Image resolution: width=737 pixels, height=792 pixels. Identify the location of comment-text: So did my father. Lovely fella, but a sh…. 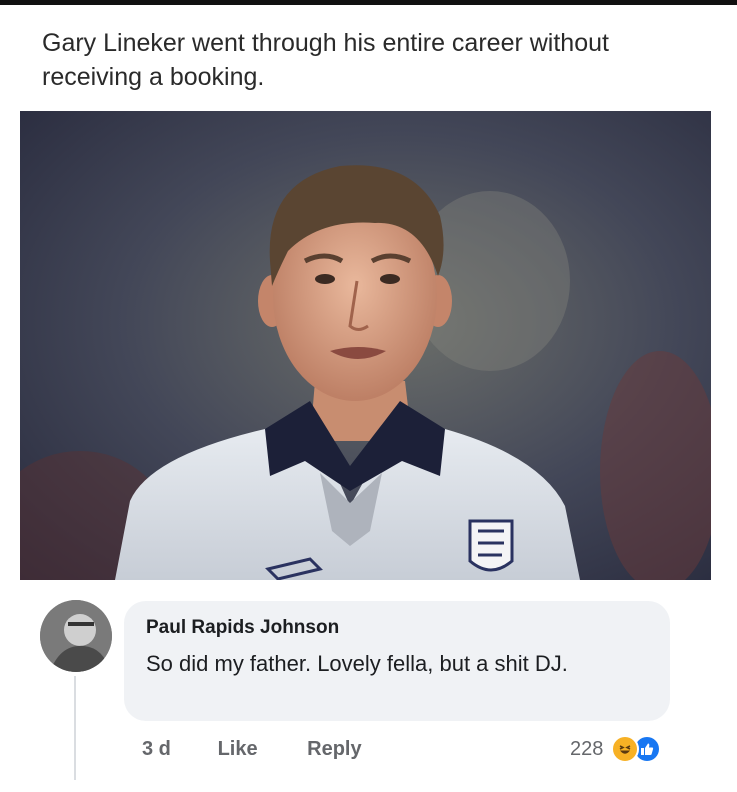
(357, 663).